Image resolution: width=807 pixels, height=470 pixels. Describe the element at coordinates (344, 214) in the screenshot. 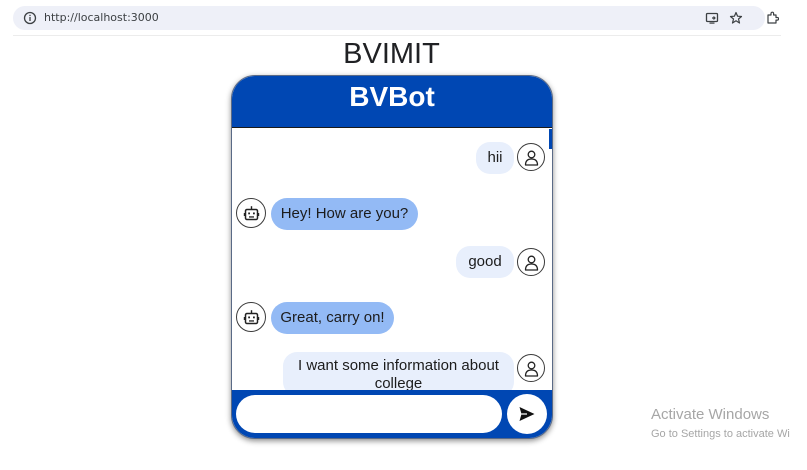

I see `bot-message: Hey! How are you?` at that location.